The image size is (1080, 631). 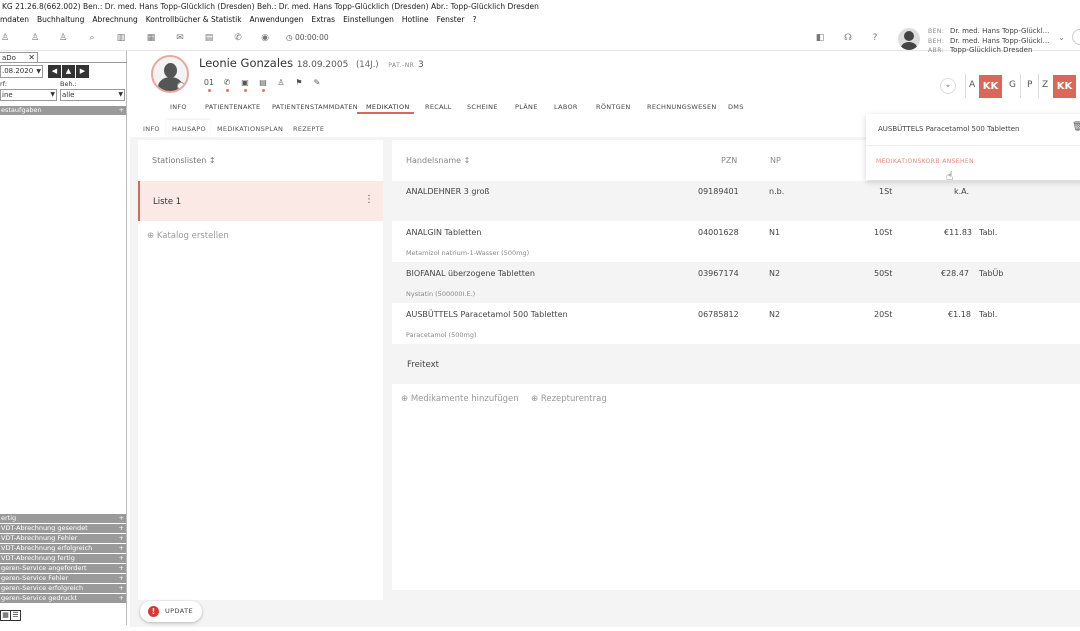 What do you see at coordinates (21, 71) in the screenshot?
I see `date-field: .08.2020 ▼` at bounding box center [21, 71].